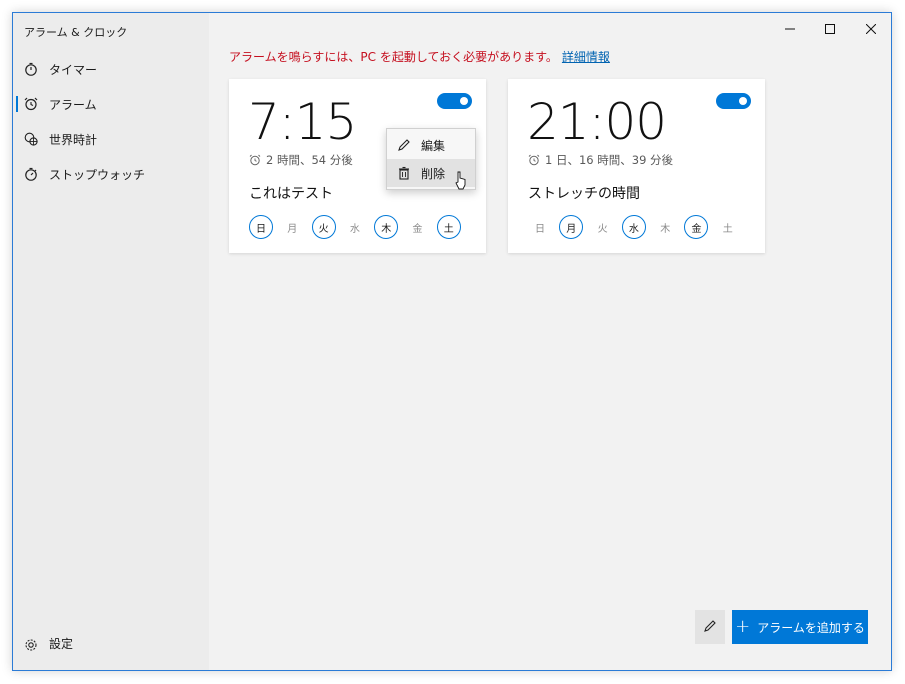 The width and height of the screenshot is (905, 684). I want to click on gear-icon, so click(31, 644).